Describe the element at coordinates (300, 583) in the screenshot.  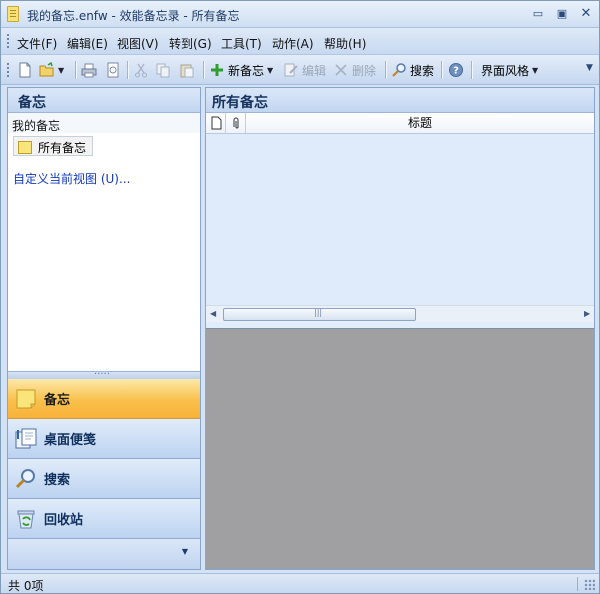
I see `status-bar: 共 0项` at that location.